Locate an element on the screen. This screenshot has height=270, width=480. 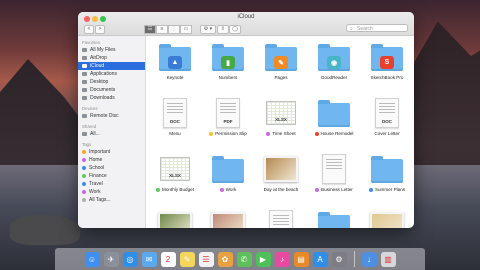
folder-icon: ◉ is located at coordinates (334, 57).